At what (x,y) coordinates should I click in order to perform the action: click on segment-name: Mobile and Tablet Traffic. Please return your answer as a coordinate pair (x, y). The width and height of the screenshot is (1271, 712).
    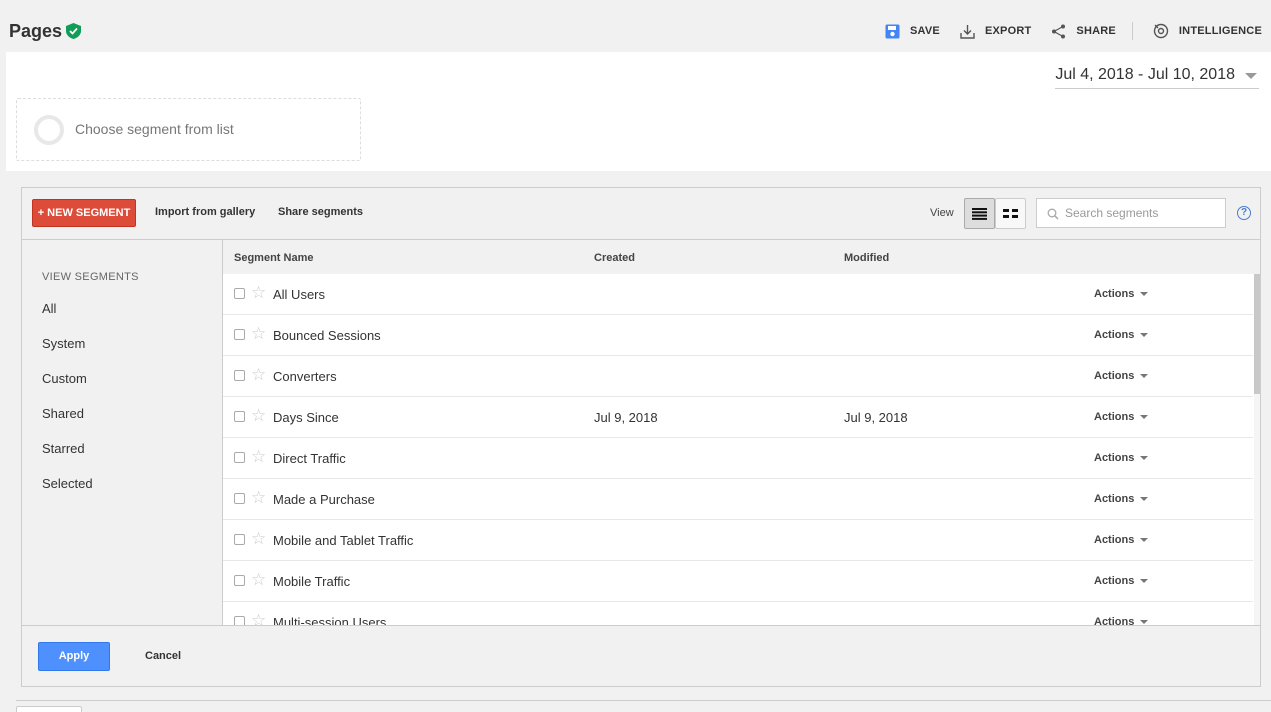
    Looking at the image, I should click on (343, 540).